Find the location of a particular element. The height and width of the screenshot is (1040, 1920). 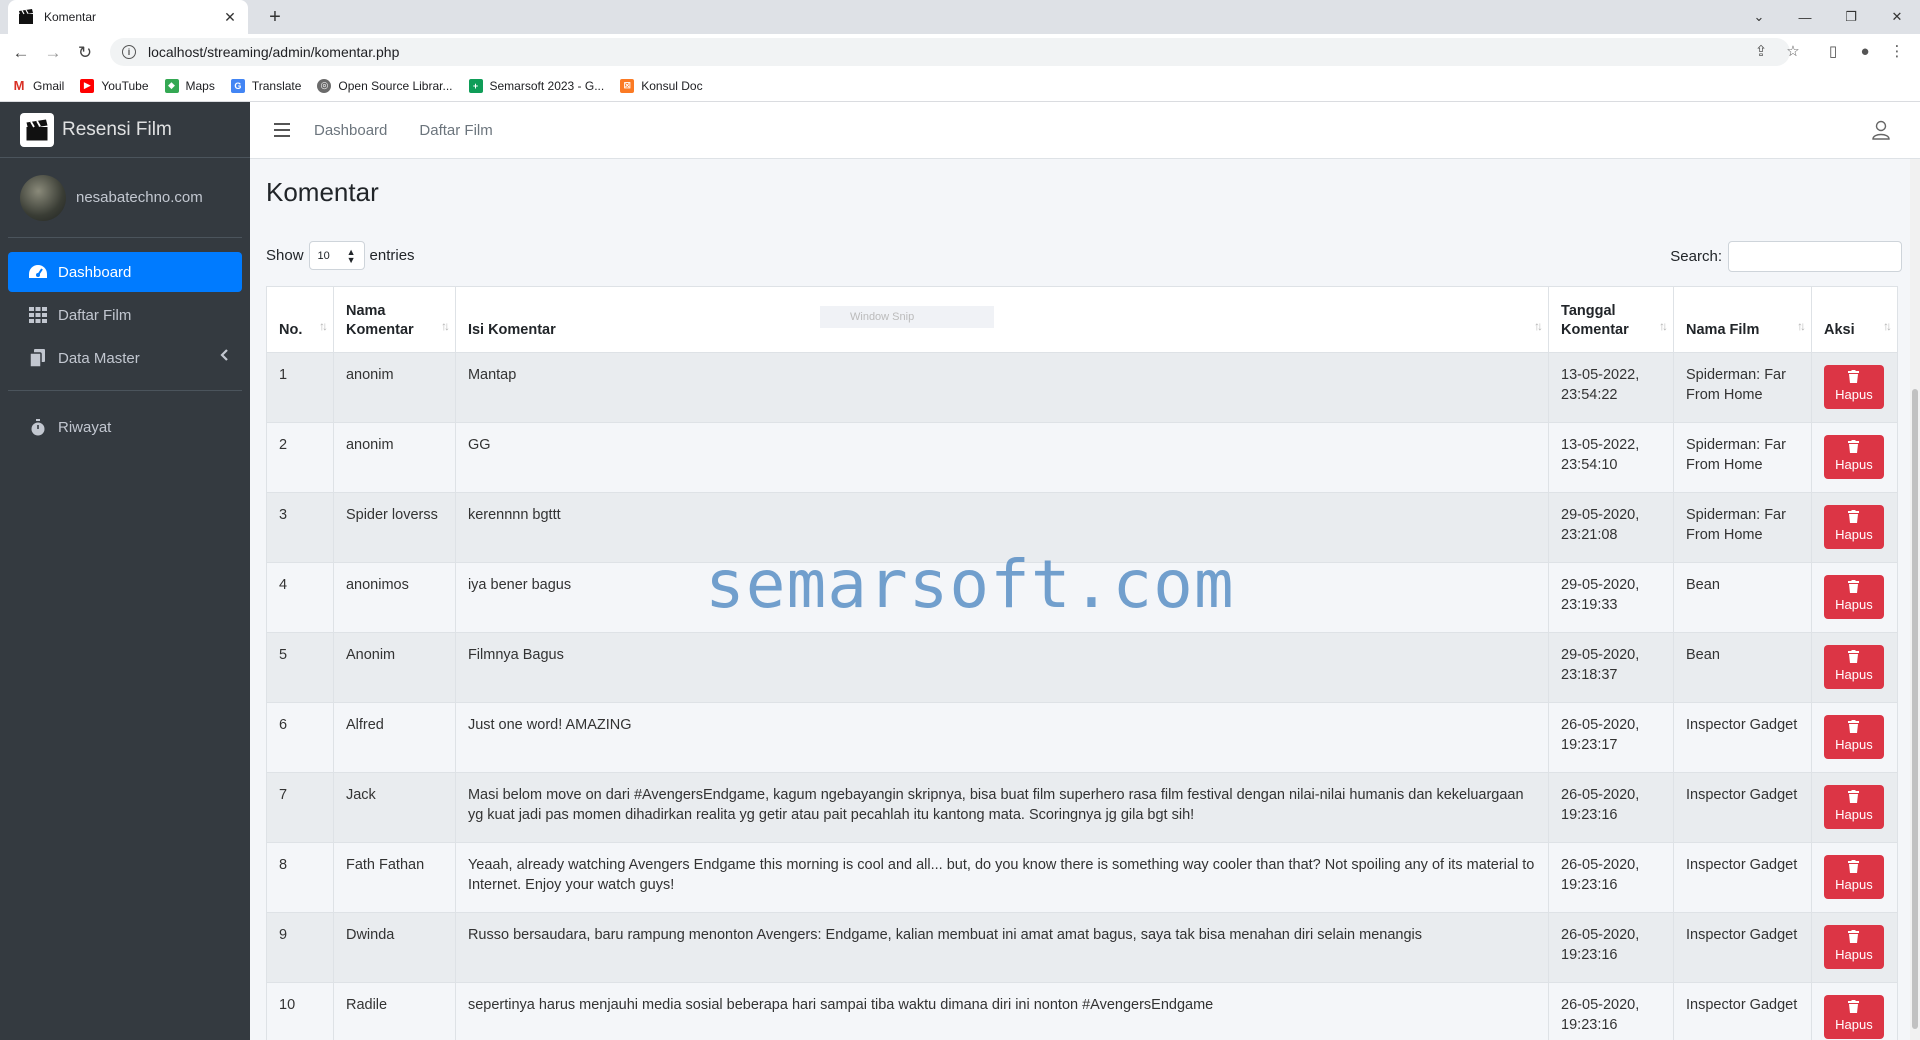

bookmark-star-icon: ☆ is located at coordinates (1793, 51).